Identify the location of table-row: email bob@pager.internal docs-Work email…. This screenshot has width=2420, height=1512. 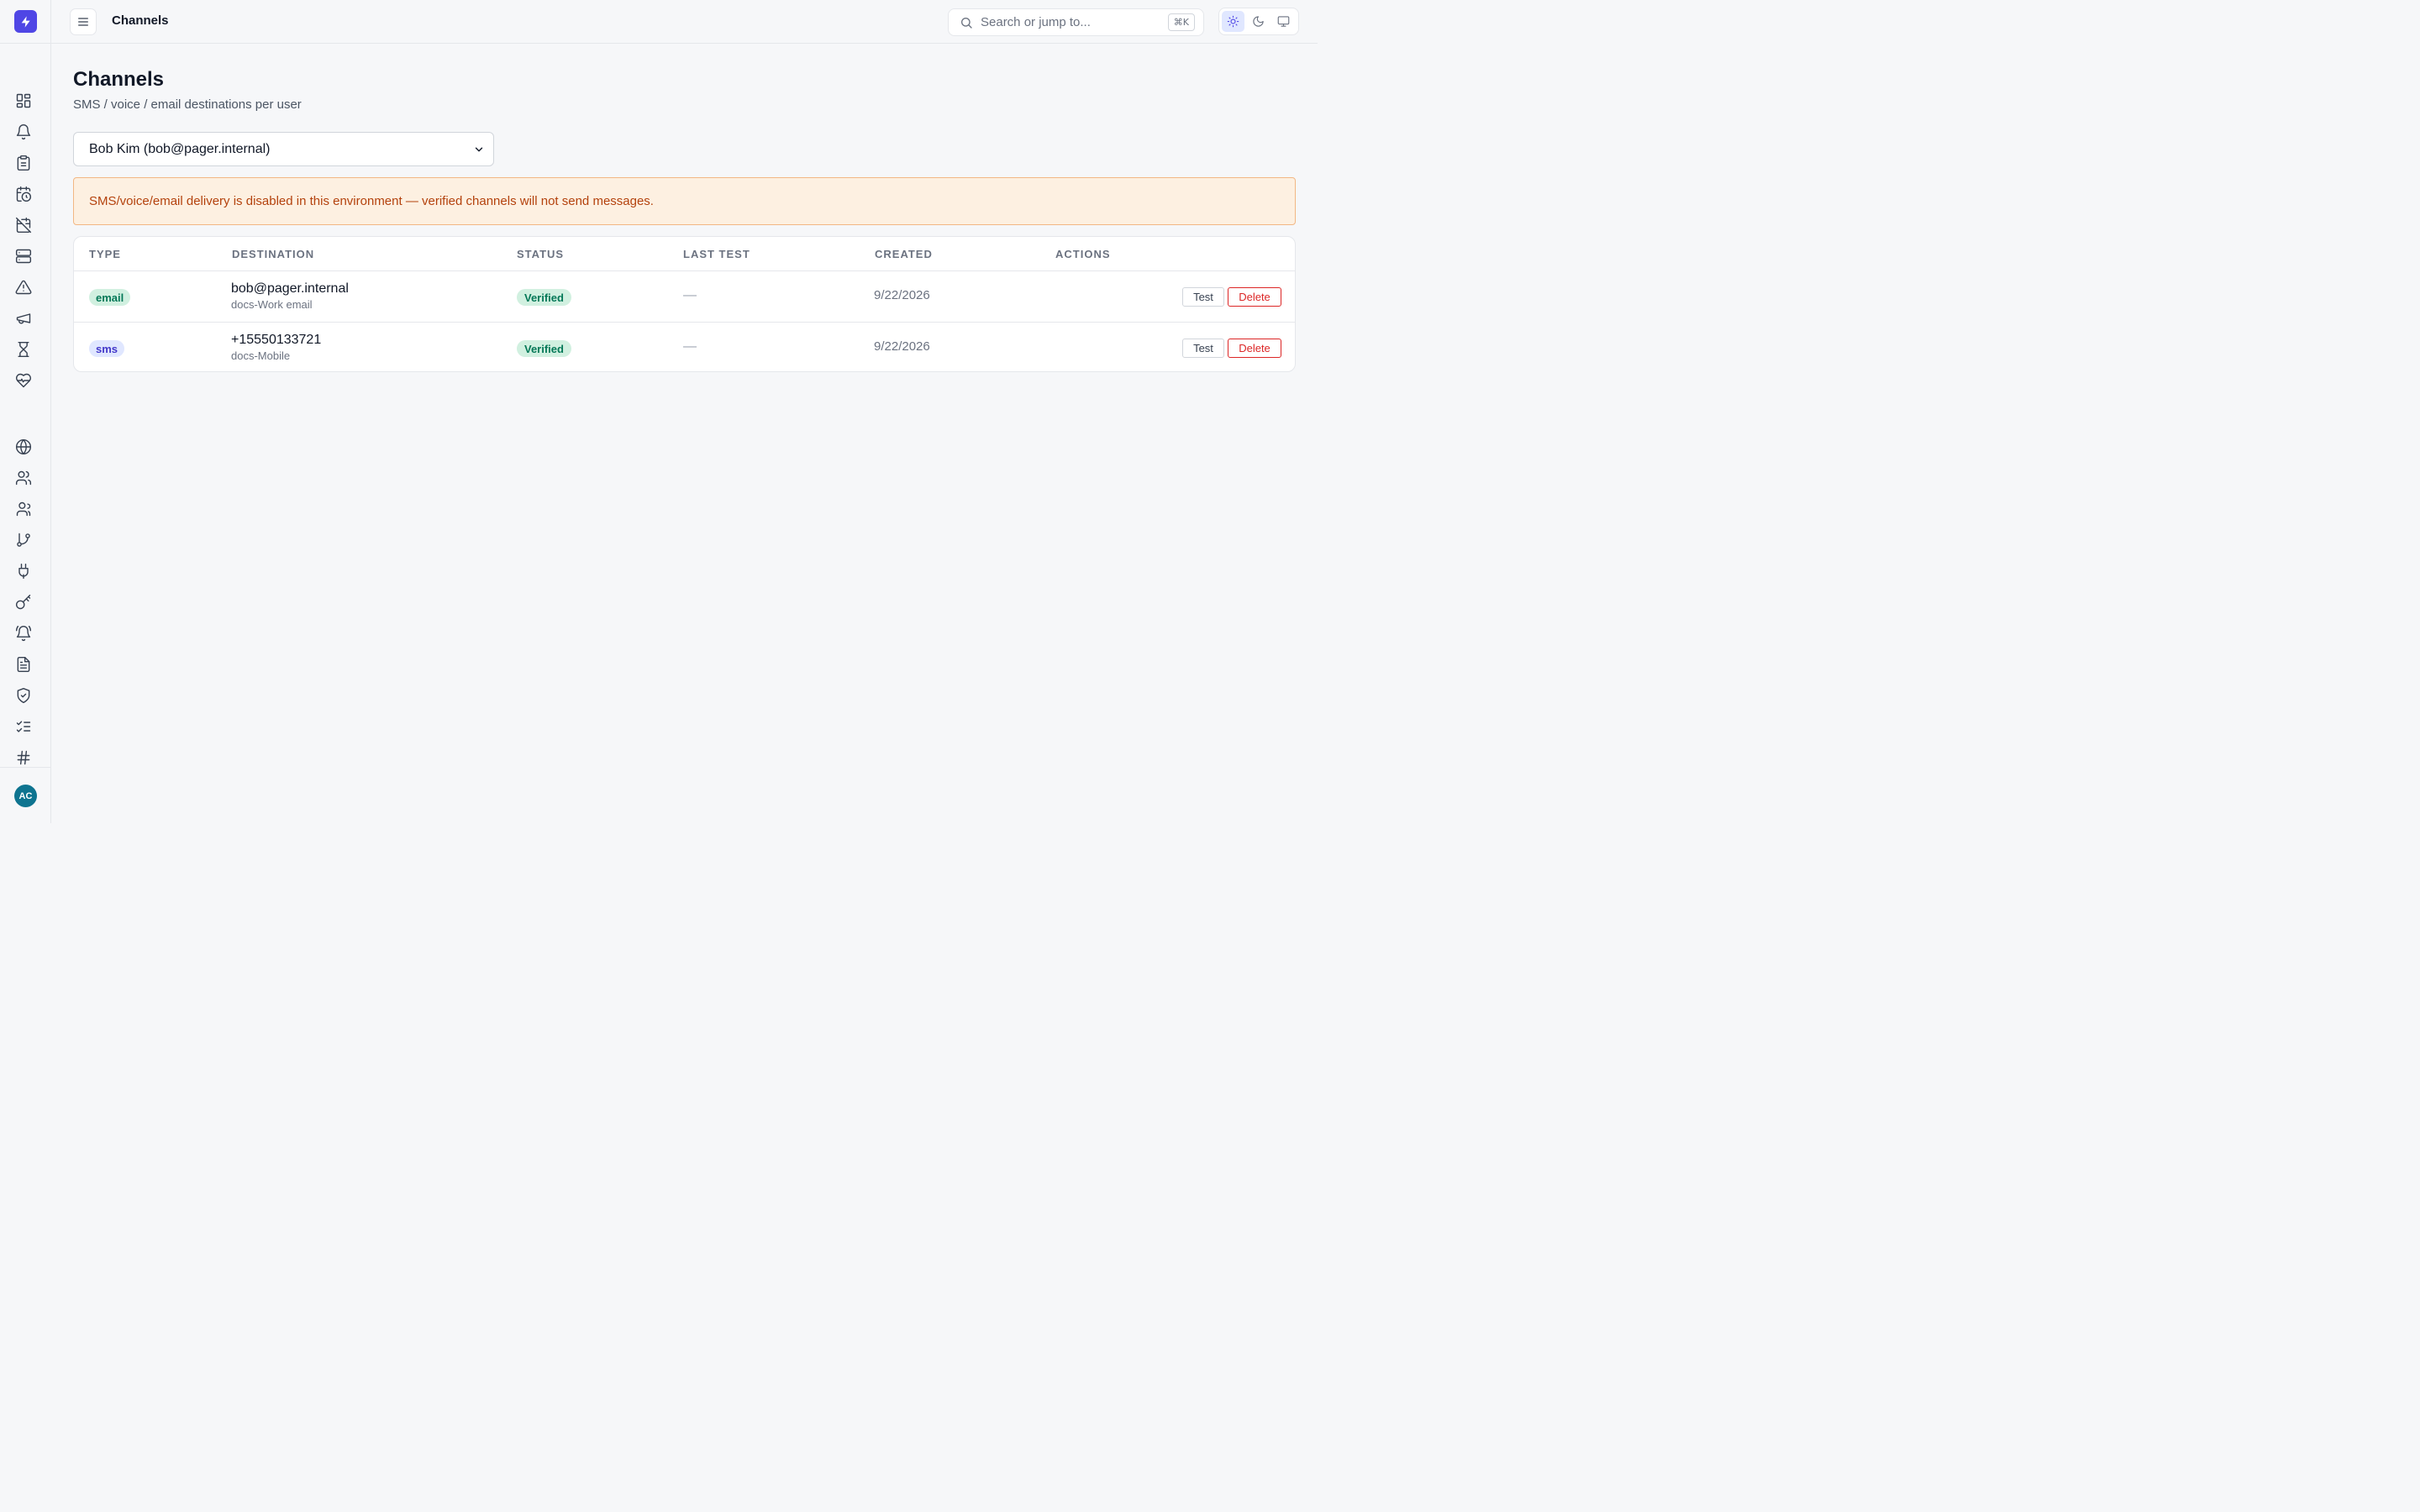
(684, 296).